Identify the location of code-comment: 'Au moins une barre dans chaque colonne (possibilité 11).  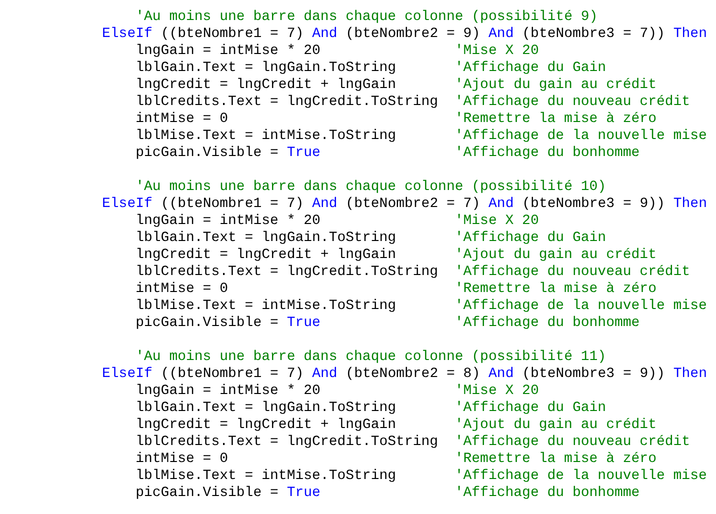
(371, 357).